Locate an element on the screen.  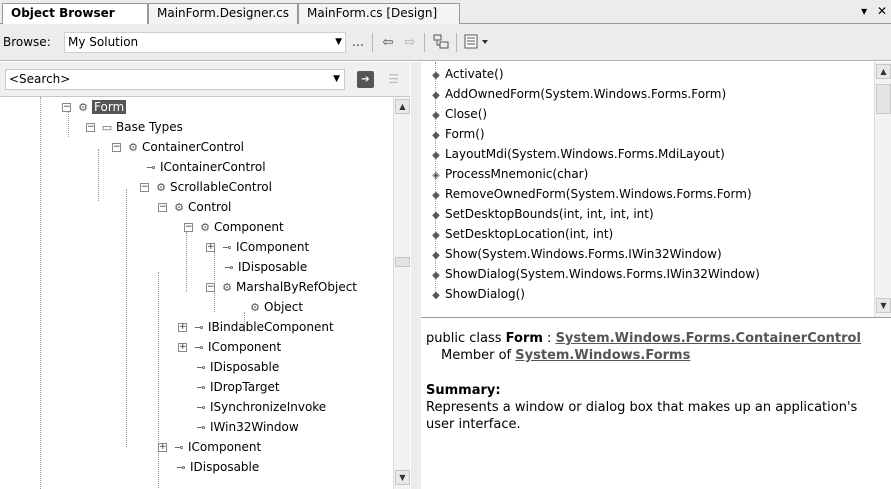
search-go-icon: ➔ is located at coordinates (365, 79).